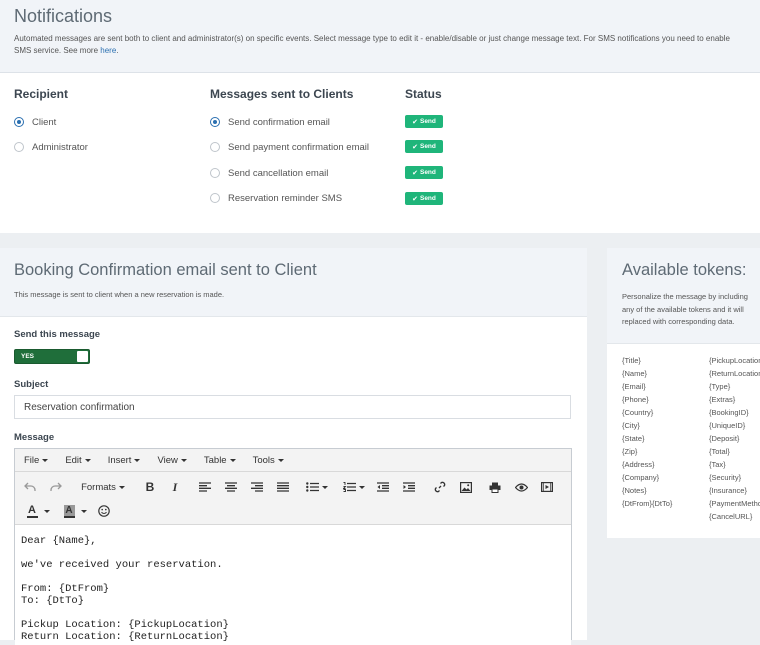  Describe the element at coordinates (35, 122) in the screenshot. I see `recipient-client: Client` at that location.